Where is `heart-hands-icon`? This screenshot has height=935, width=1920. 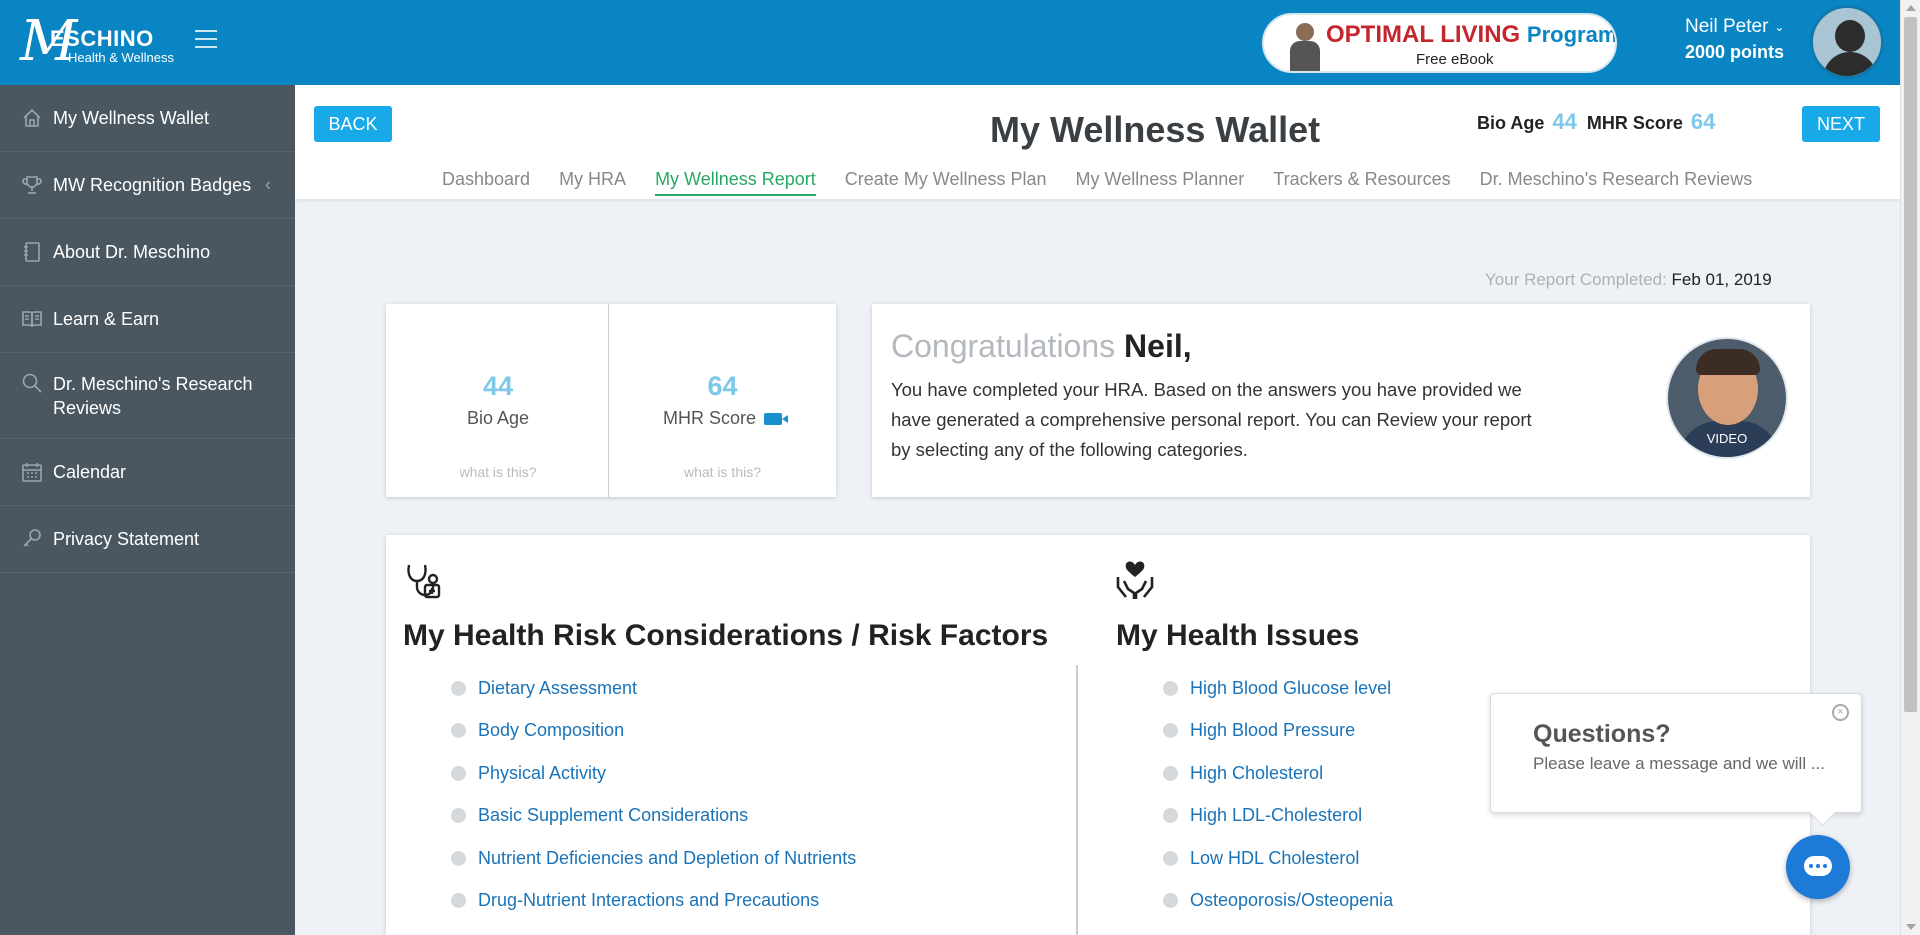
heart-hands-icon is located at coordinates (1135, 580).